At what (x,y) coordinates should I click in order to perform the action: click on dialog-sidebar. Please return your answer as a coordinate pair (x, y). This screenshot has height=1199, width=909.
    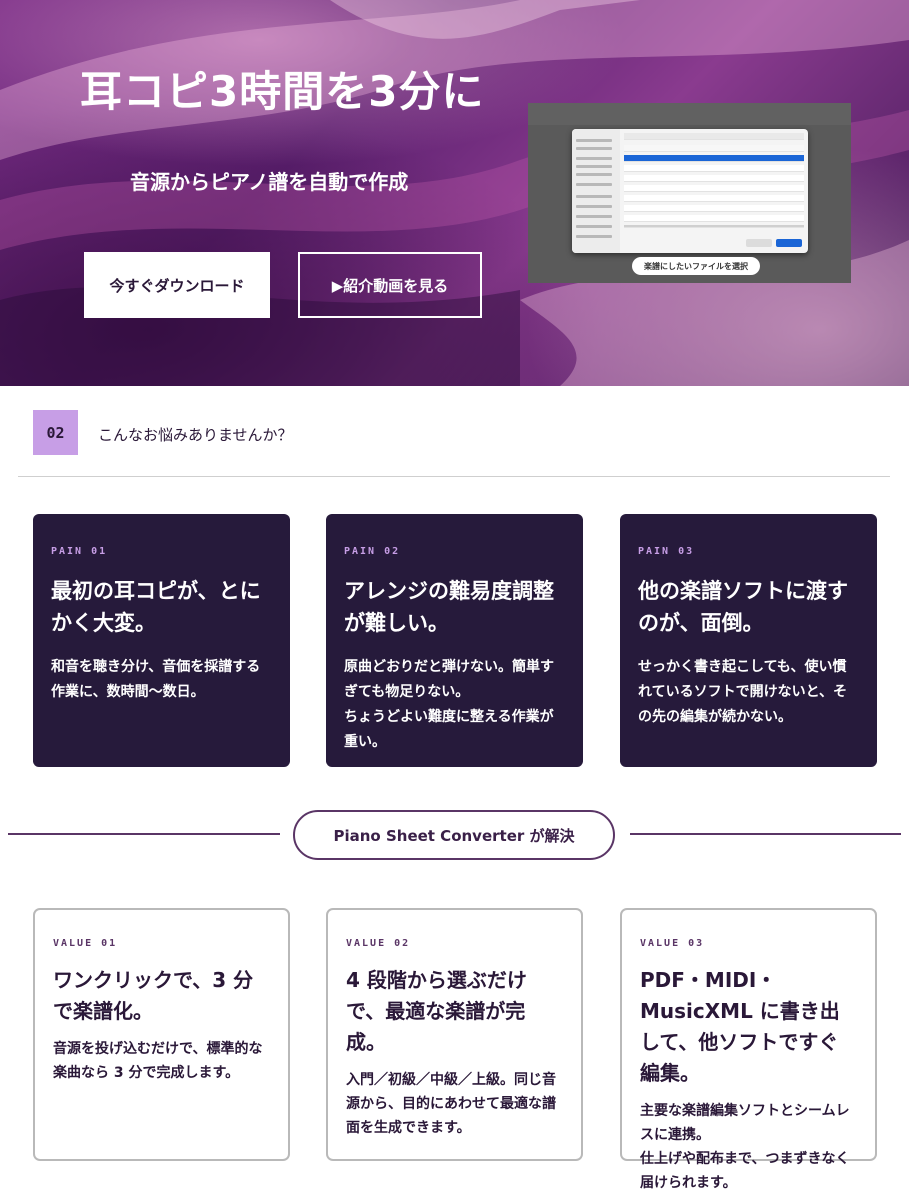
    Looking at the image, I should click on (596, 191).